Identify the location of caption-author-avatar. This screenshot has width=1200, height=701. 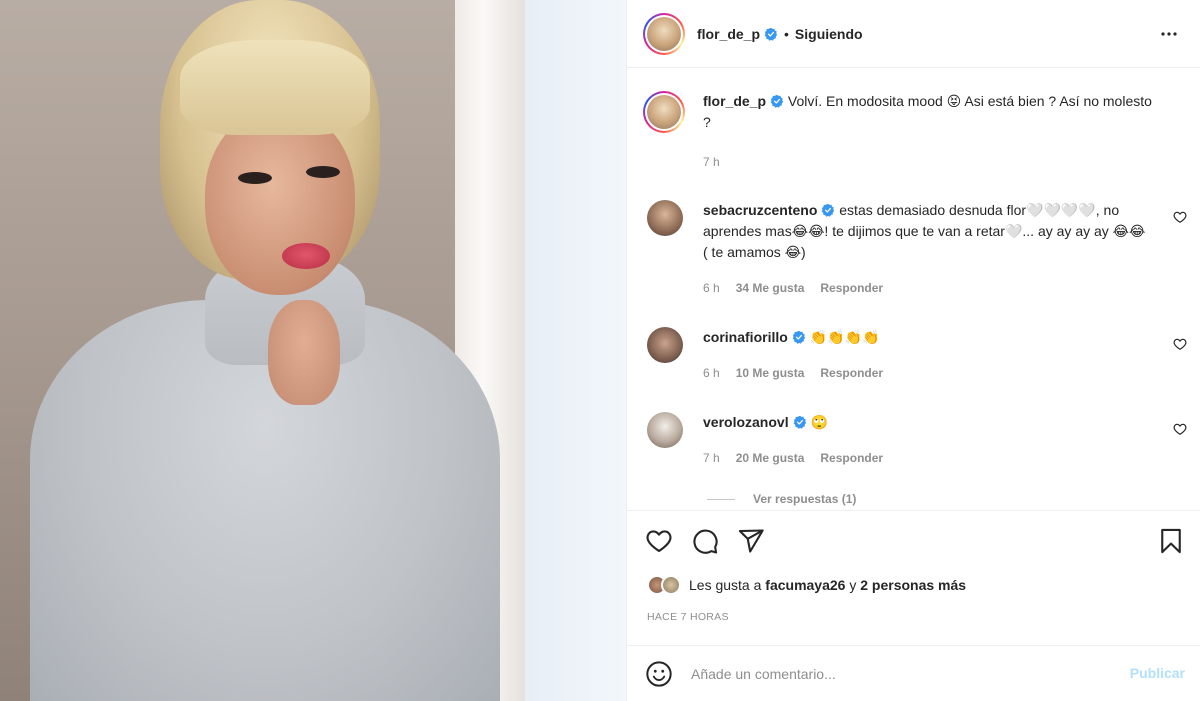
(664, 112).